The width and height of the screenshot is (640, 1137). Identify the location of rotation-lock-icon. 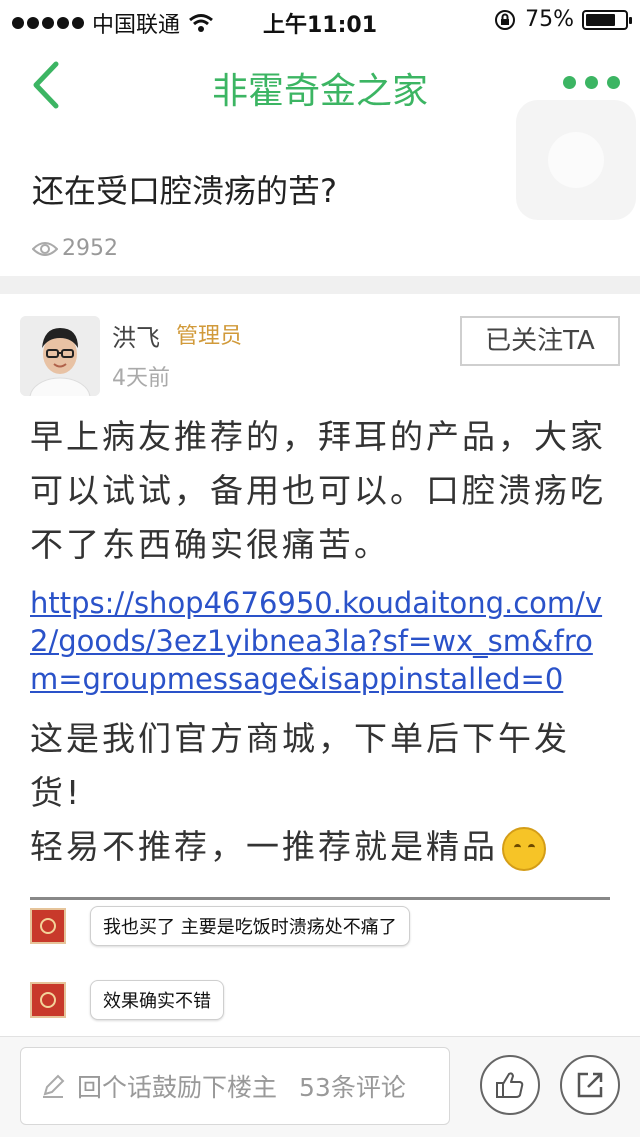
(505, 19).